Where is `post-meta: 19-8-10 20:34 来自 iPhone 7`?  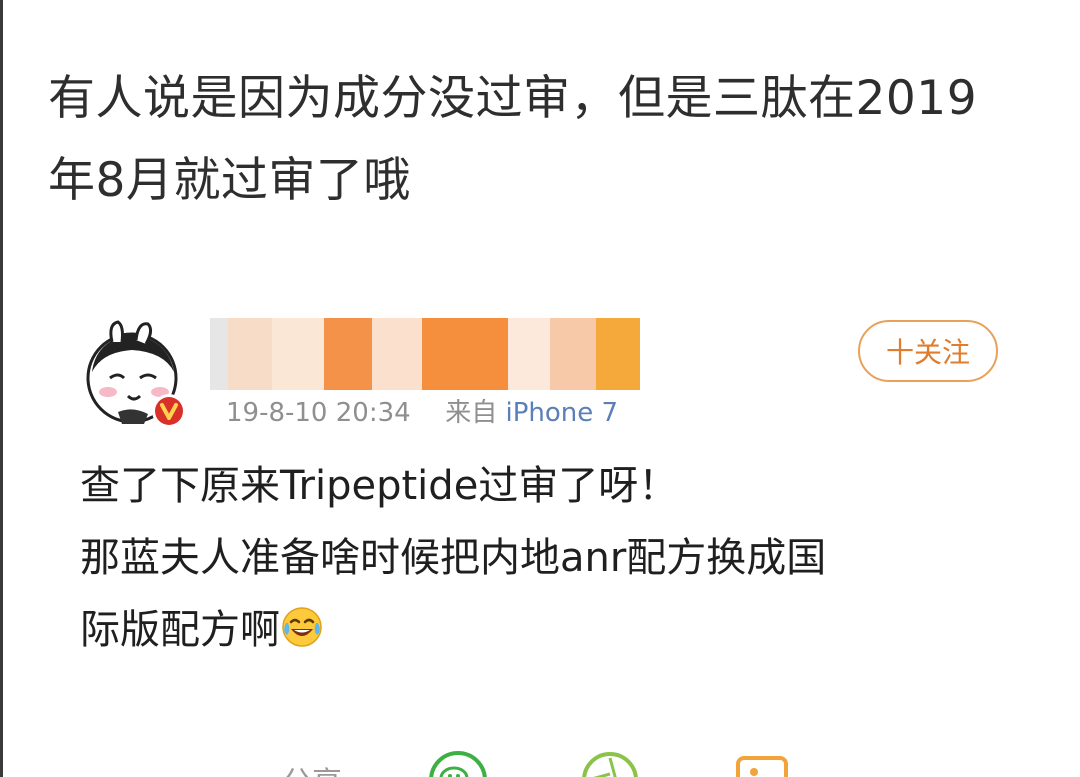
post-meta: 19-8-10 20:34 来自 iPhone 7 is located at coordinates (422, 410).